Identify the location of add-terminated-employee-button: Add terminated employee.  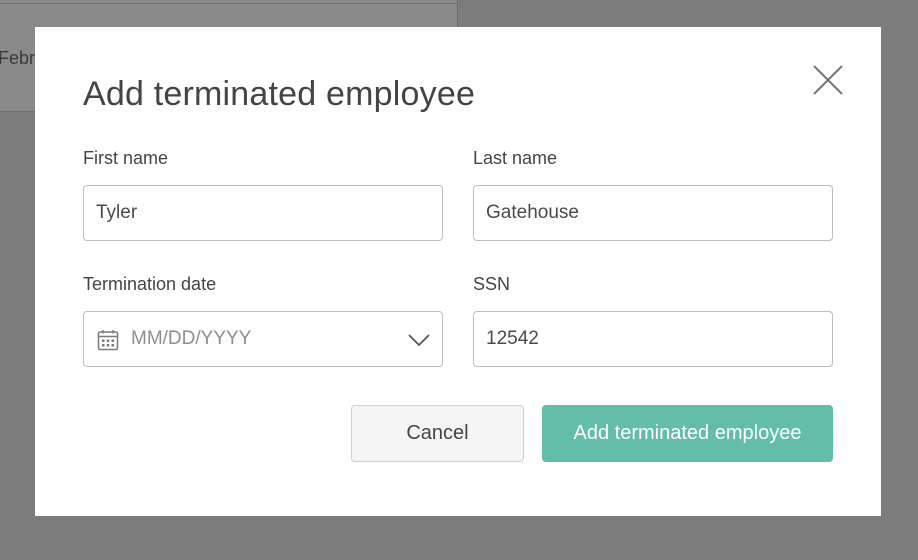
(687, 433).